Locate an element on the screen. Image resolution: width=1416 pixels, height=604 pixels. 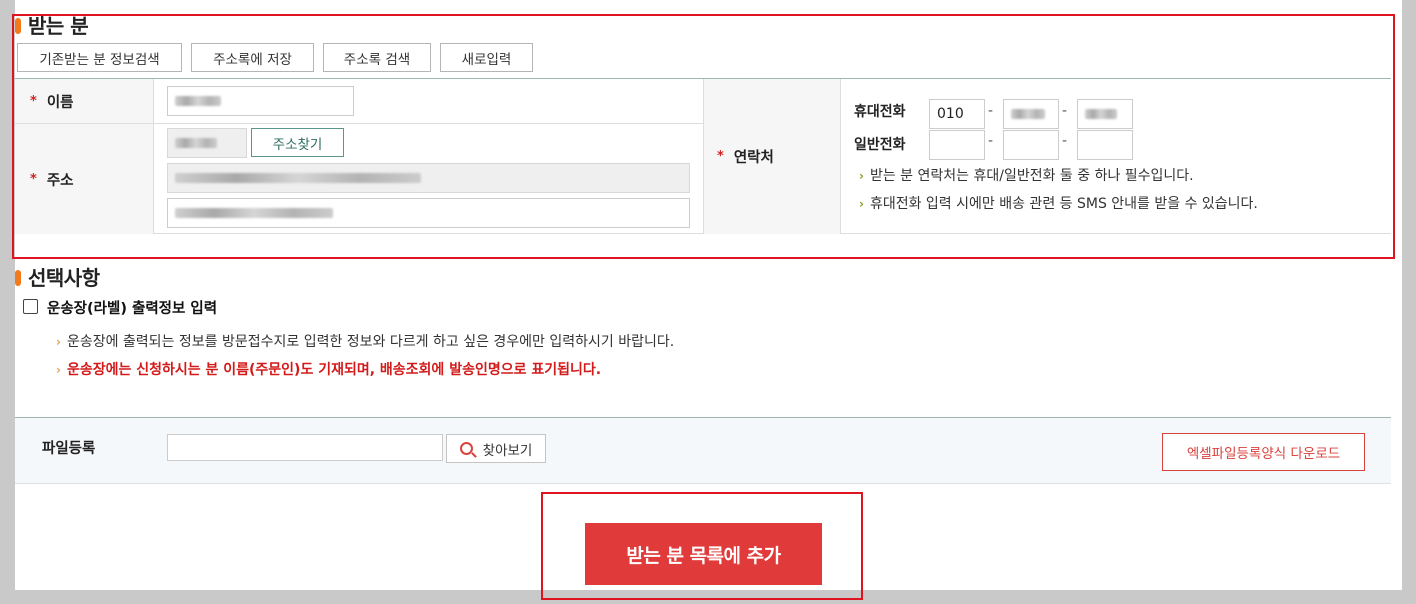
name-label-cell: * 이름 is located at coordinates (84, 101).